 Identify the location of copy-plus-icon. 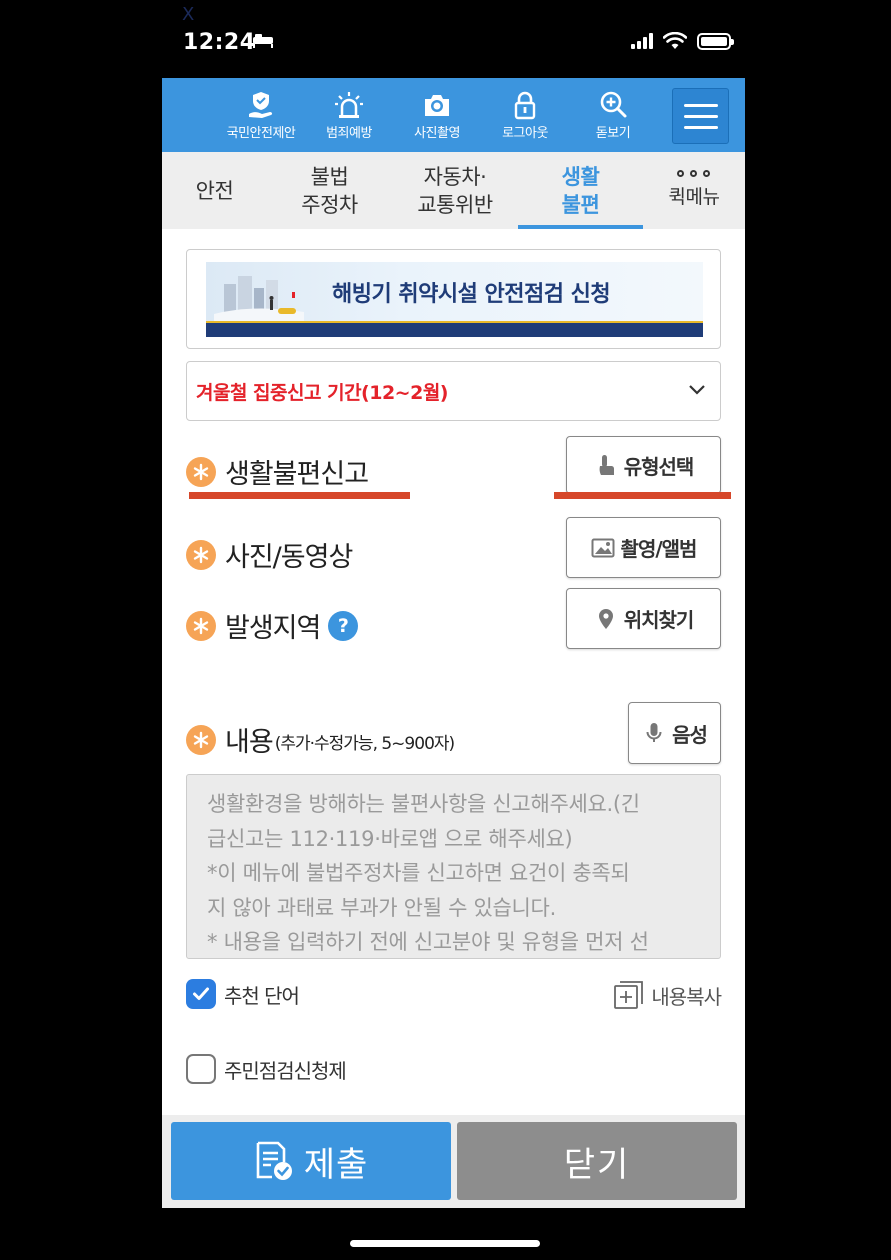
(629, 995).